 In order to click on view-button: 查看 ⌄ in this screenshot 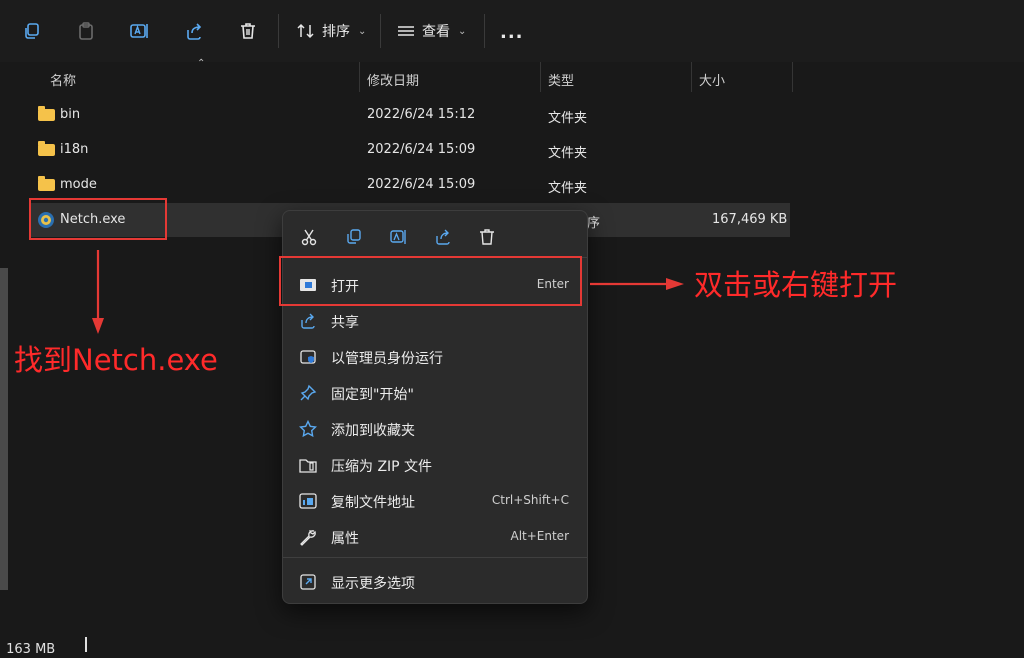, I will do `click(431, 31)`.